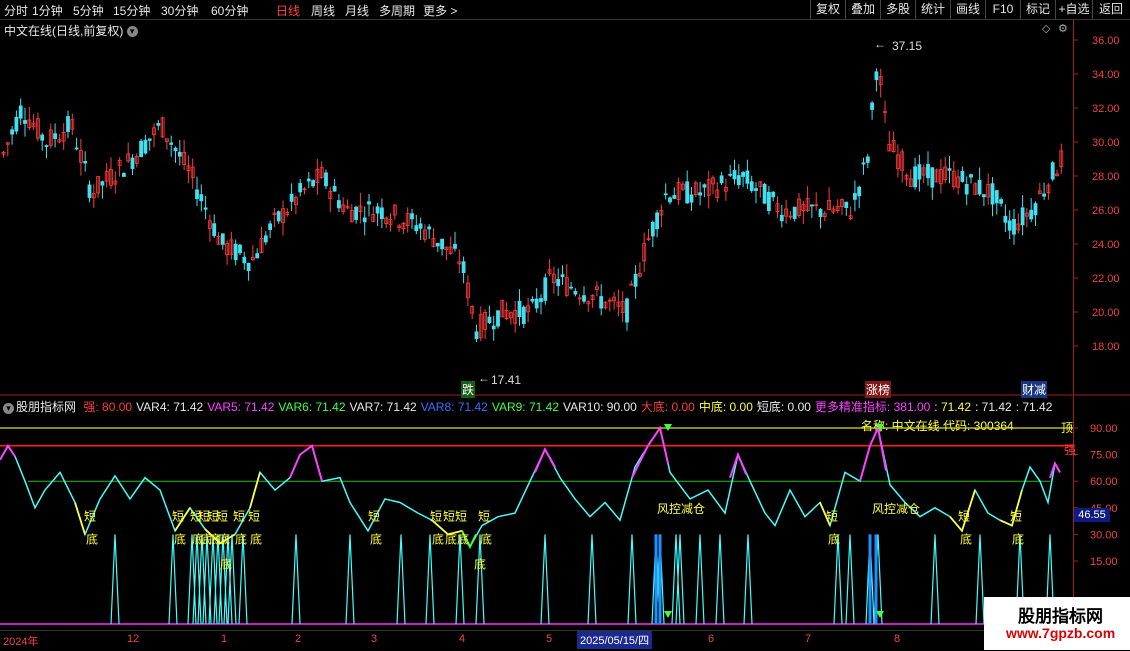 The width and height of the screenshot is (1130, 651). What do you see at coordinates (967, 9) in the screenshot?
I see `draw-line-button: 画线` at bounding box center [967, 9].